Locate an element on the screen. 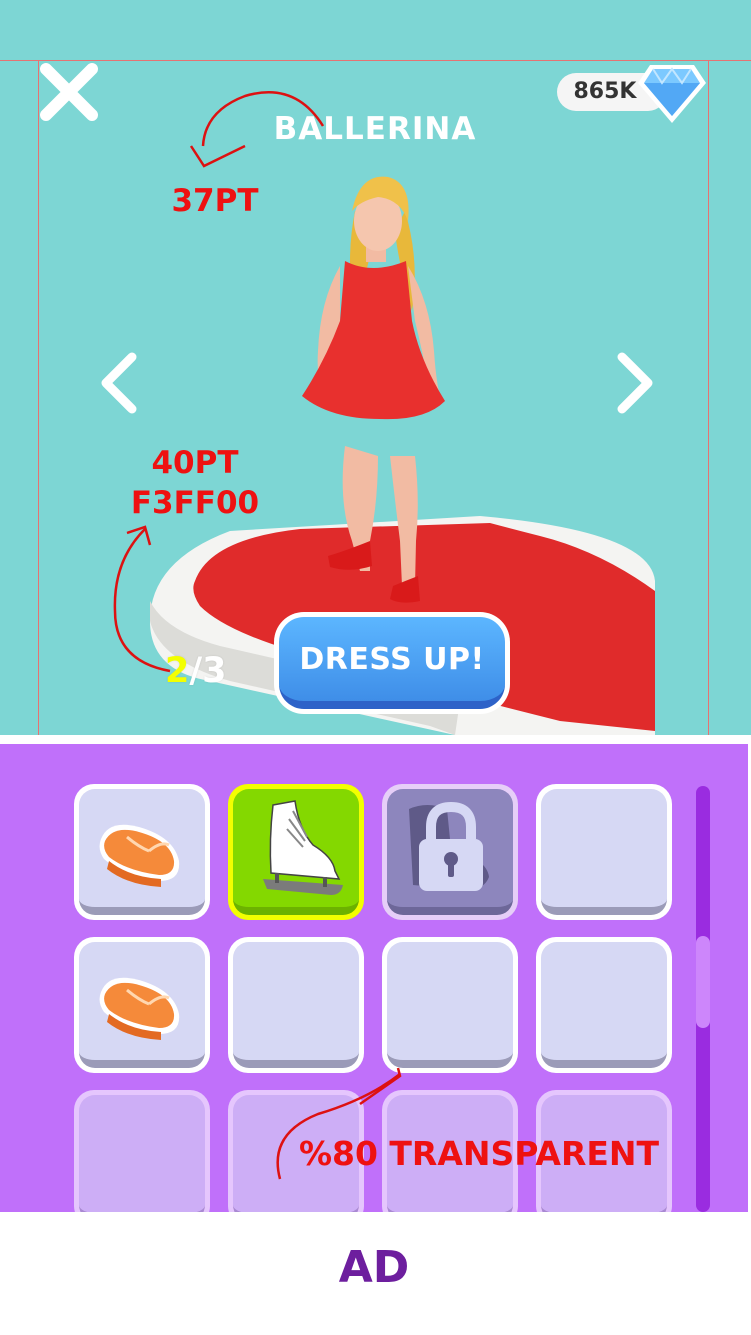 Image resolution: width=751 pixels, height=1335 pixels. chevron-right-icon is located at coordinates (635, 383).